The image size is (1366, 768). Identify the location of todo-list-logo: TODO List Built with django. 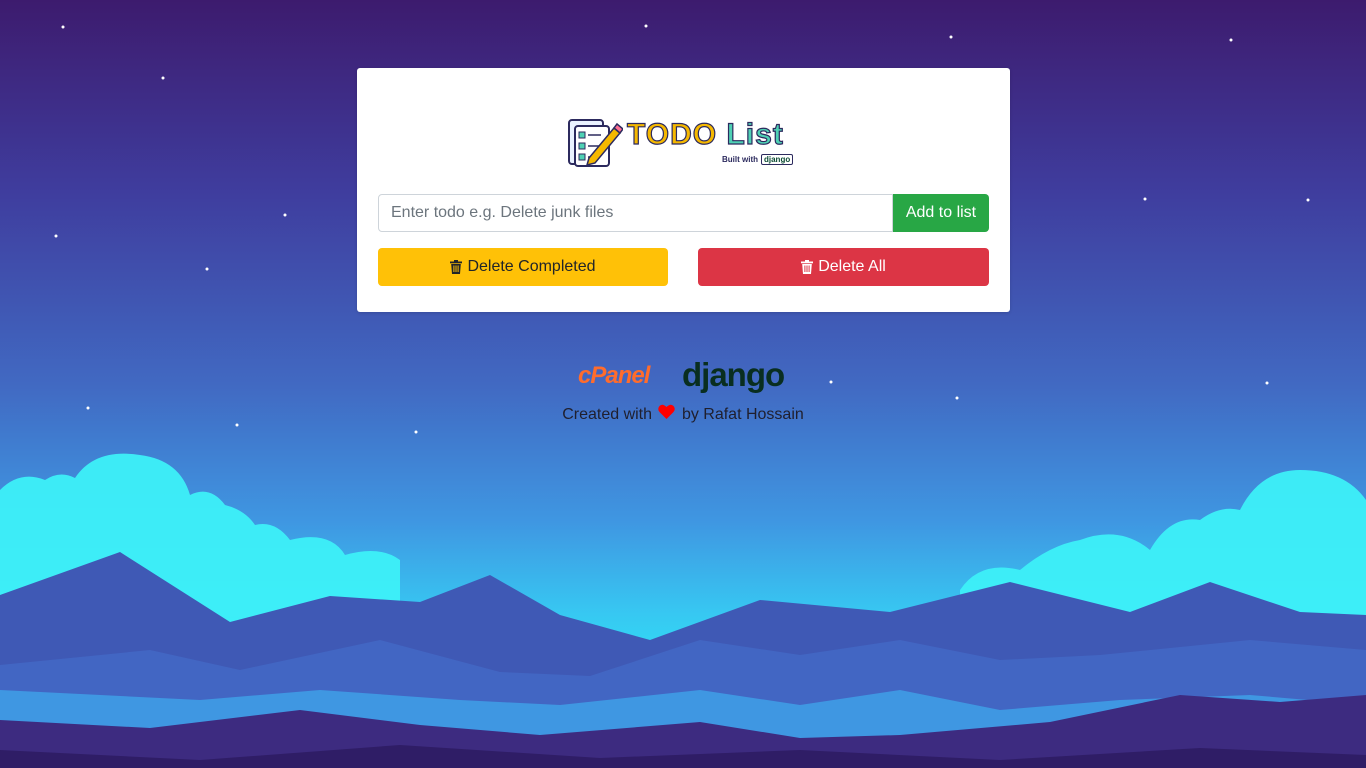
(683, 144).